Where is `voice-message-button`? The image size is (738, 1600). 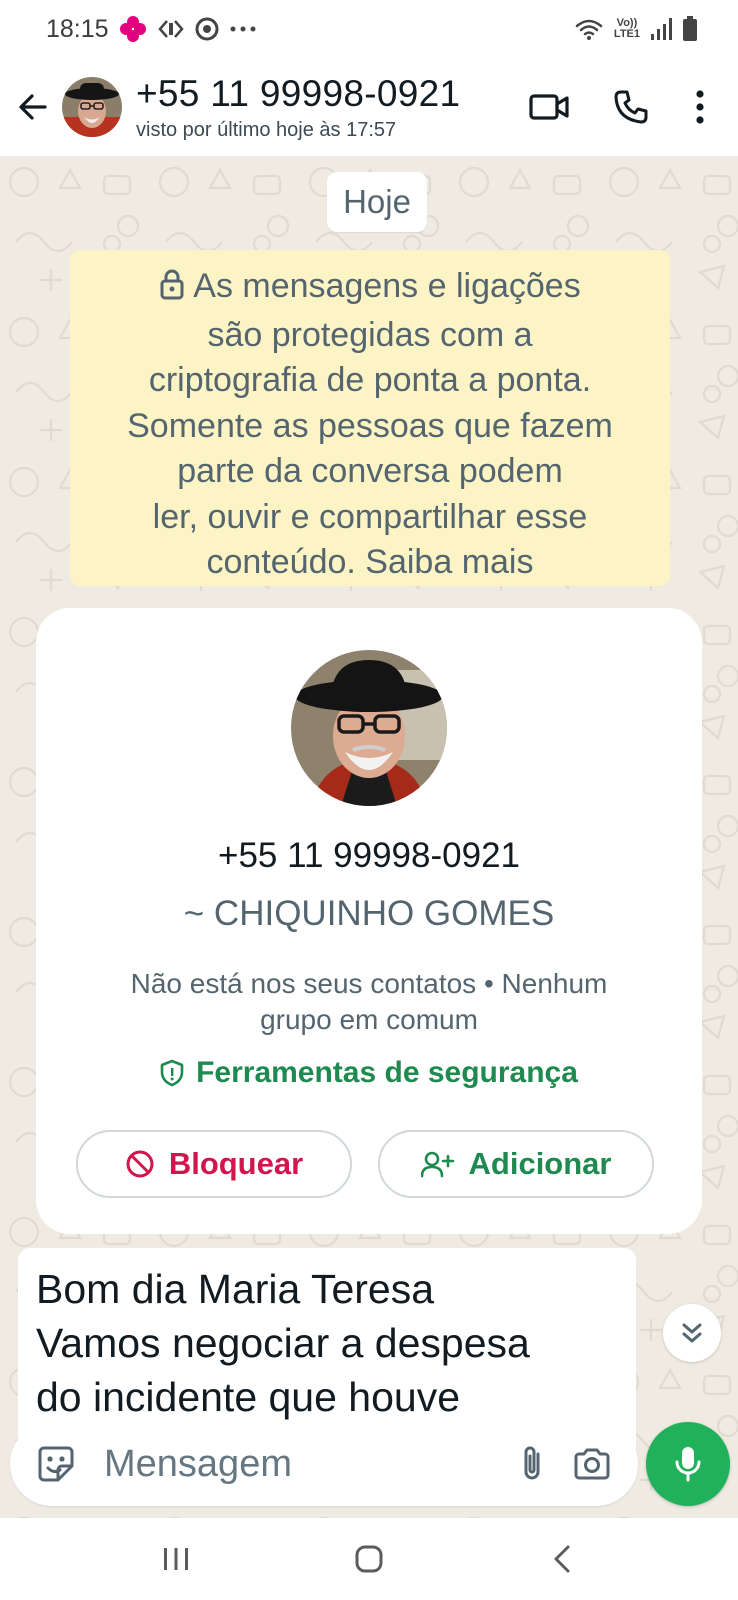 voice-message-button is located at coordinates (688, 1464).